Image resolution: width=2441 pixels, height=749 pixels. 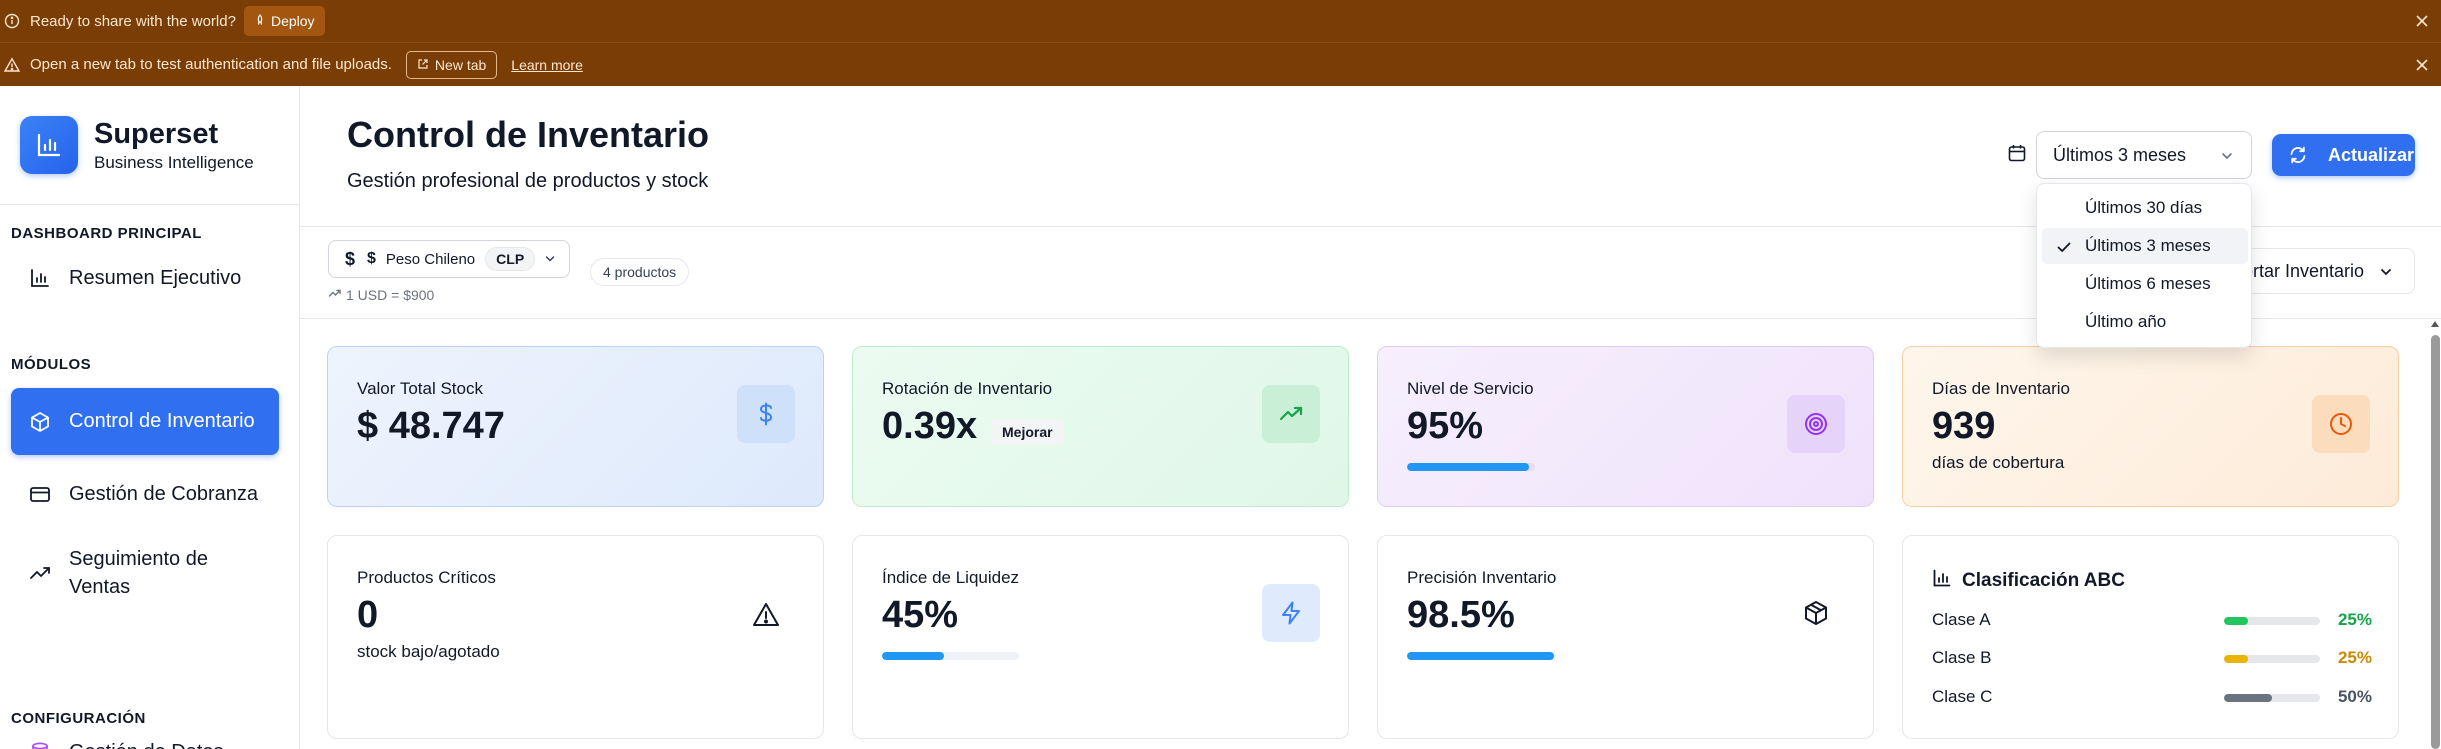 What do you see at coordinates (2064, 247) in the screenshot?
I see `check-icon` at bounding box center [2064, 247].